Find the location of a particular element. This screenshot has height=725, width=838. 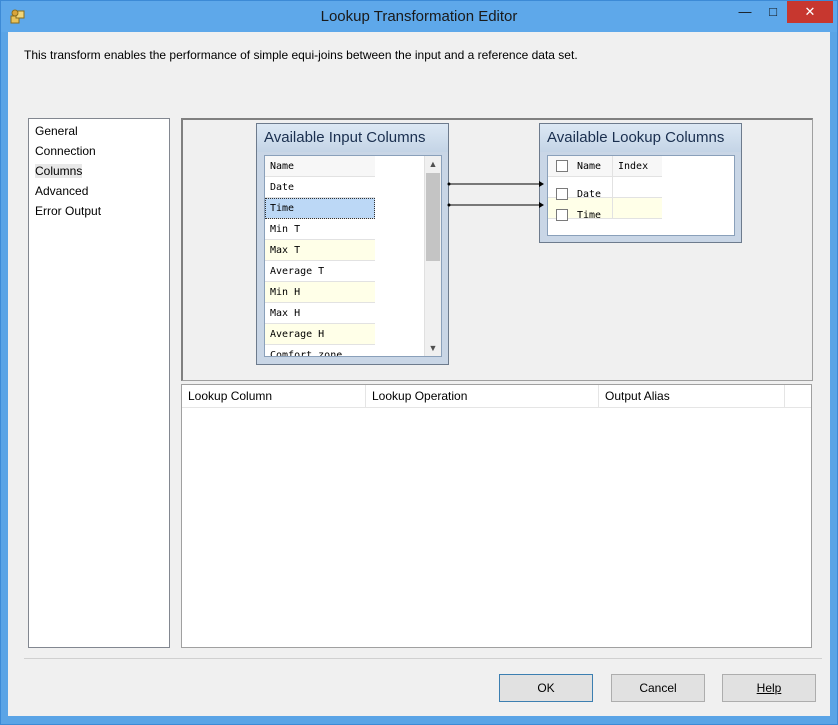

scrollbar-thumb is located at coordinates (433, 217).